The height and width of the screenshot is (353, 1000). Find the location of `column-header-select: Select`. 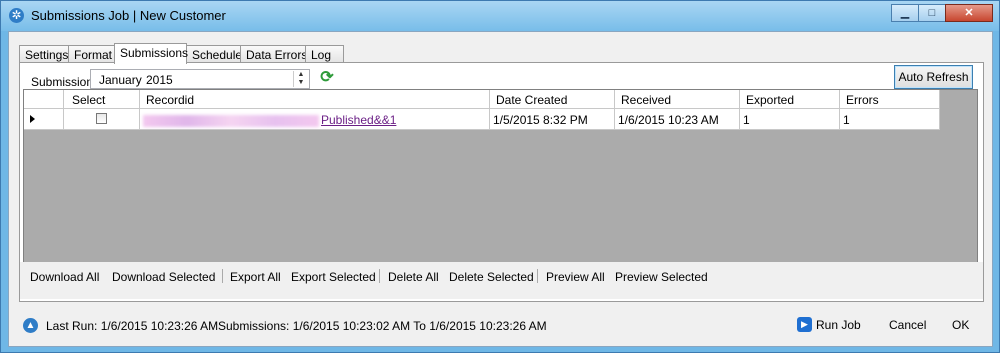

column-header-select: Select is located at coordinates (102, 99).